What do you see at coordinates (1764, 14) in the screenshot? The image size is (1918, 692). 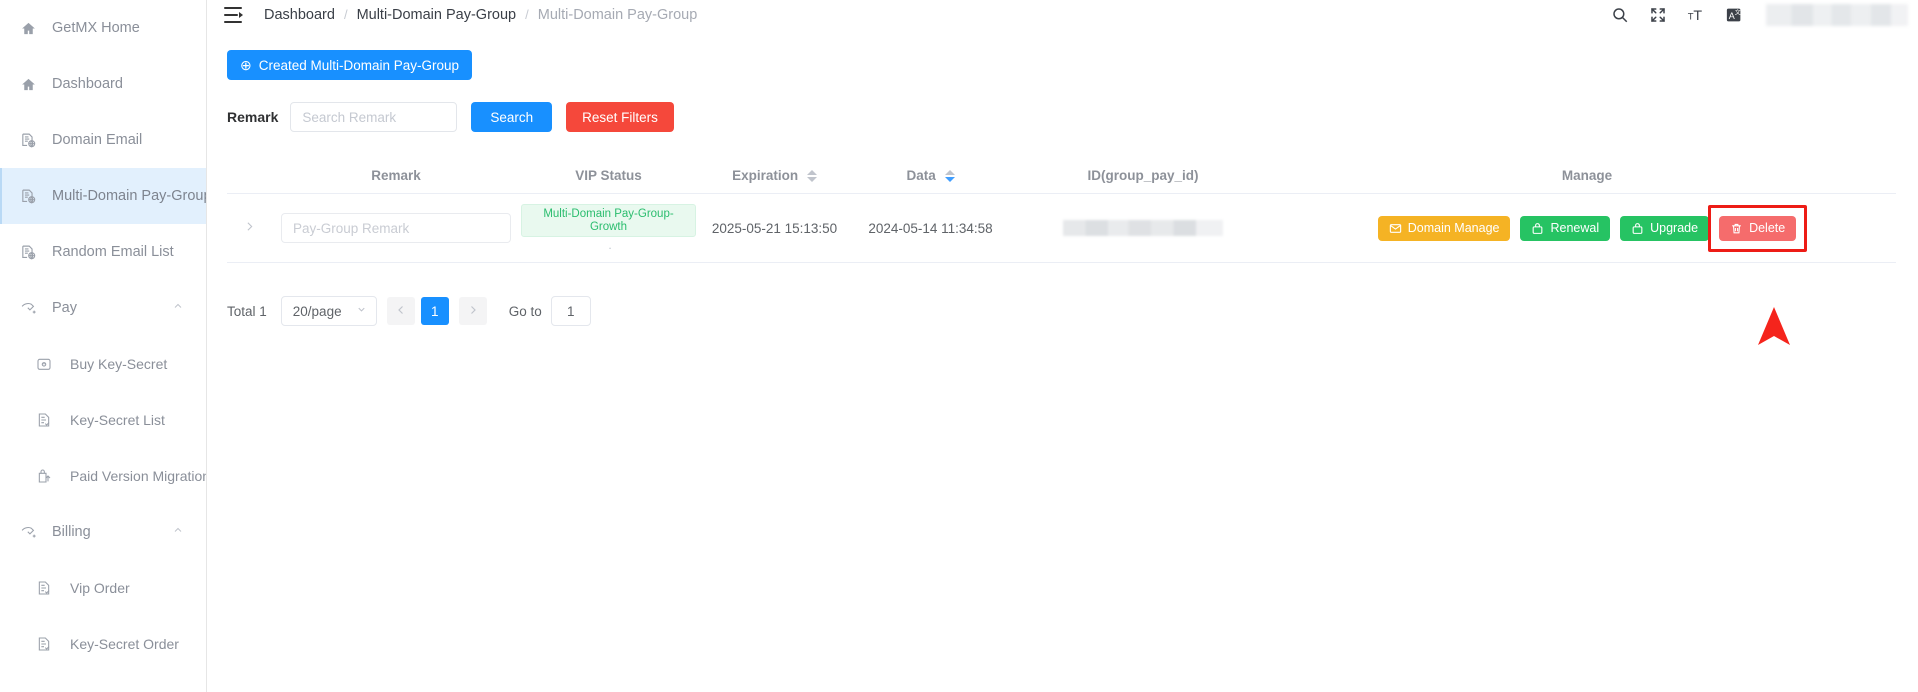 I see `topbar-actions: T T A 文` at bounding box center [1764, 14].